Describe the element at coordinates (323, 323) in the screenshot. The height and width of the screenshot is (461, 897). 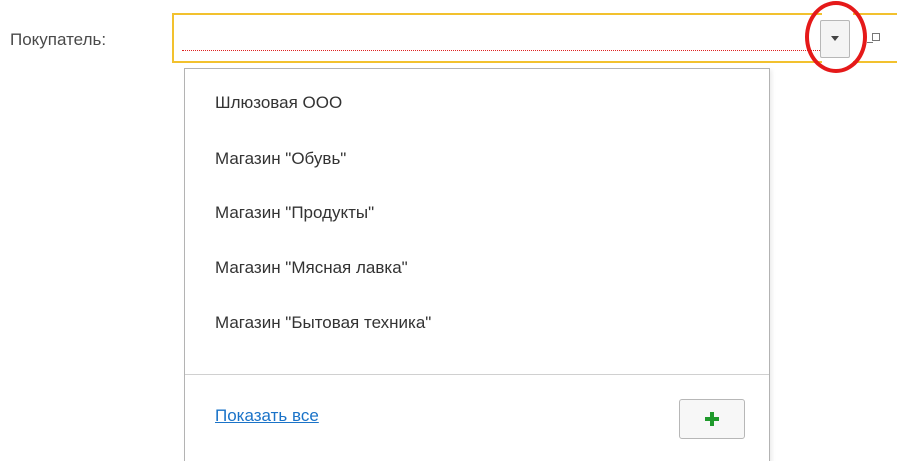
I see `list-item: Магазин "Бытовая техника"` at that location.